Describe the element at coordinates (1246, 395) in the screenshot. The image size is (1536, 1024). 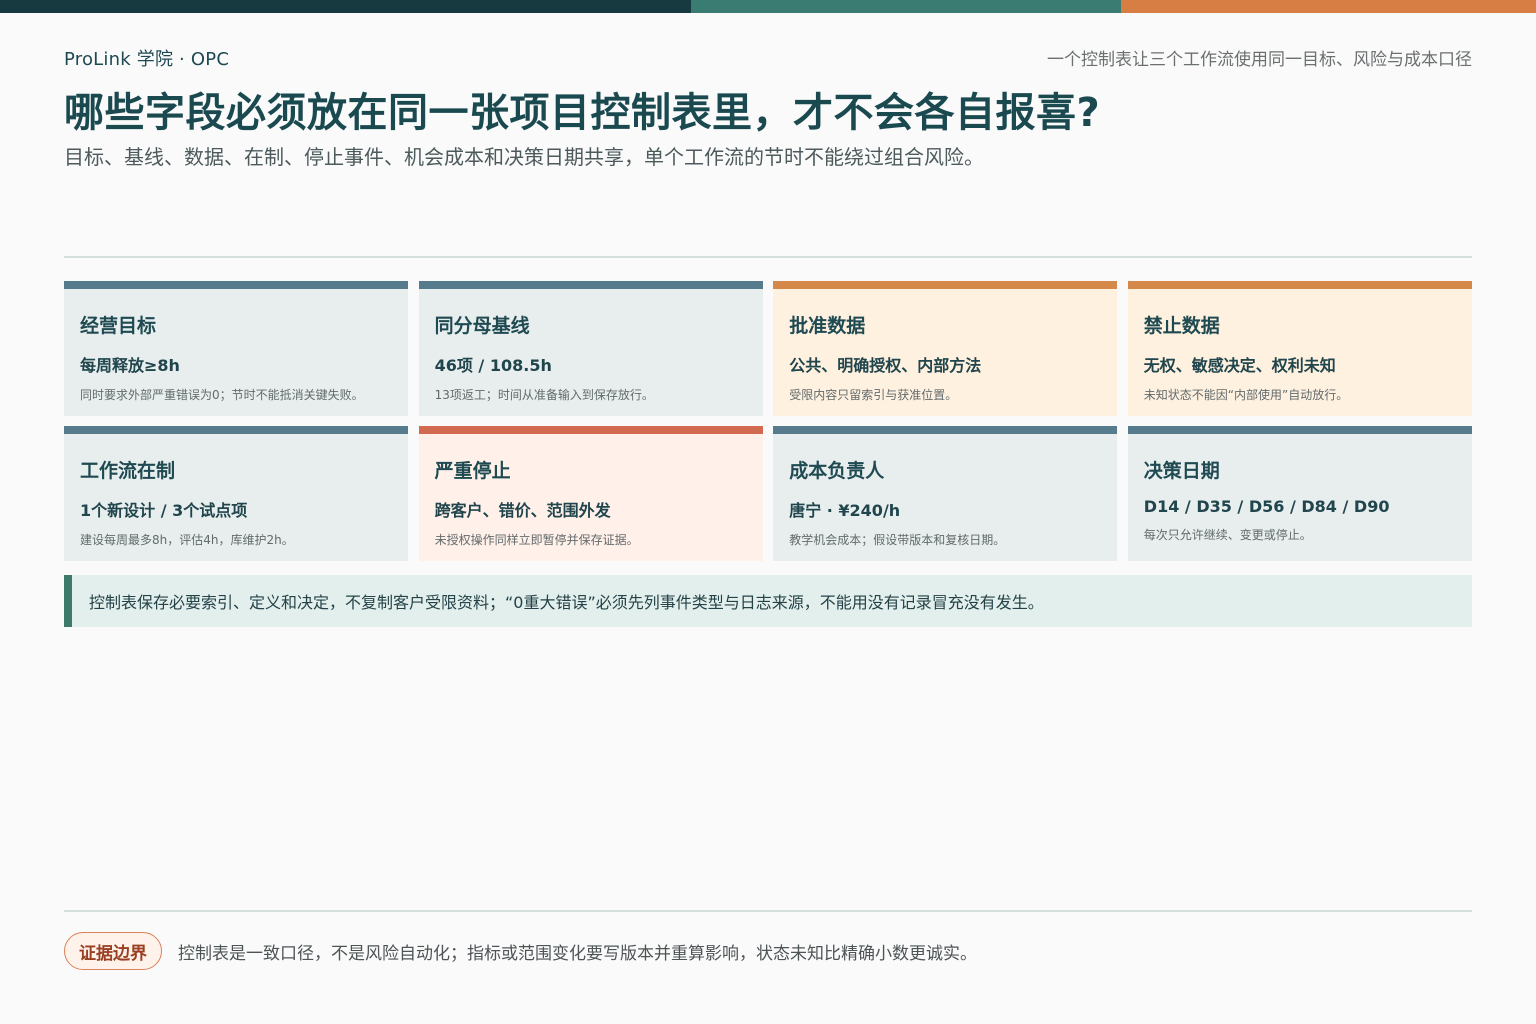
I see `card-note: 未知状态不能因“内部使用”自动放行。` at that location.